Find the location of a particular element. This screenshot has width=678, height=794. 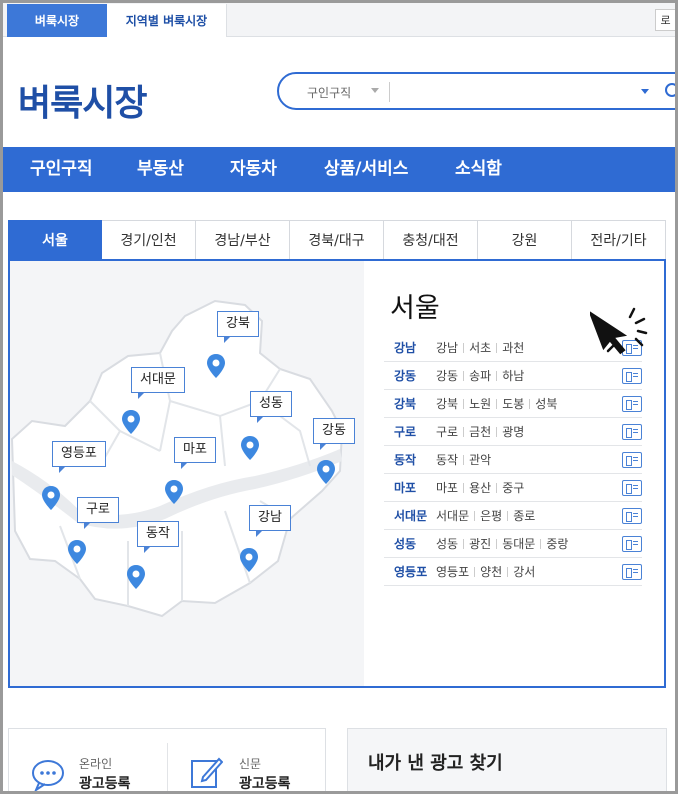

district-key: 강남 is located at coordinates (403, 347).